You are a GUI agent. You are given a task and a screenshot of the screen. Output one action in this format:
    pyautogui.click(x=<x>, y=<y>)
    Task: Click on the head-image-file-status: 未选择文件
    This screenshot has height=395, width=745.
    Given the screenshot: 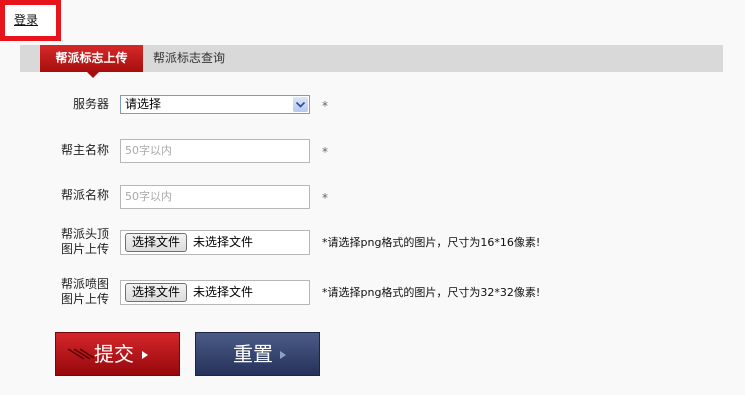 What is the action you would take?
    pyautogui.click(x=223, y=242)
    